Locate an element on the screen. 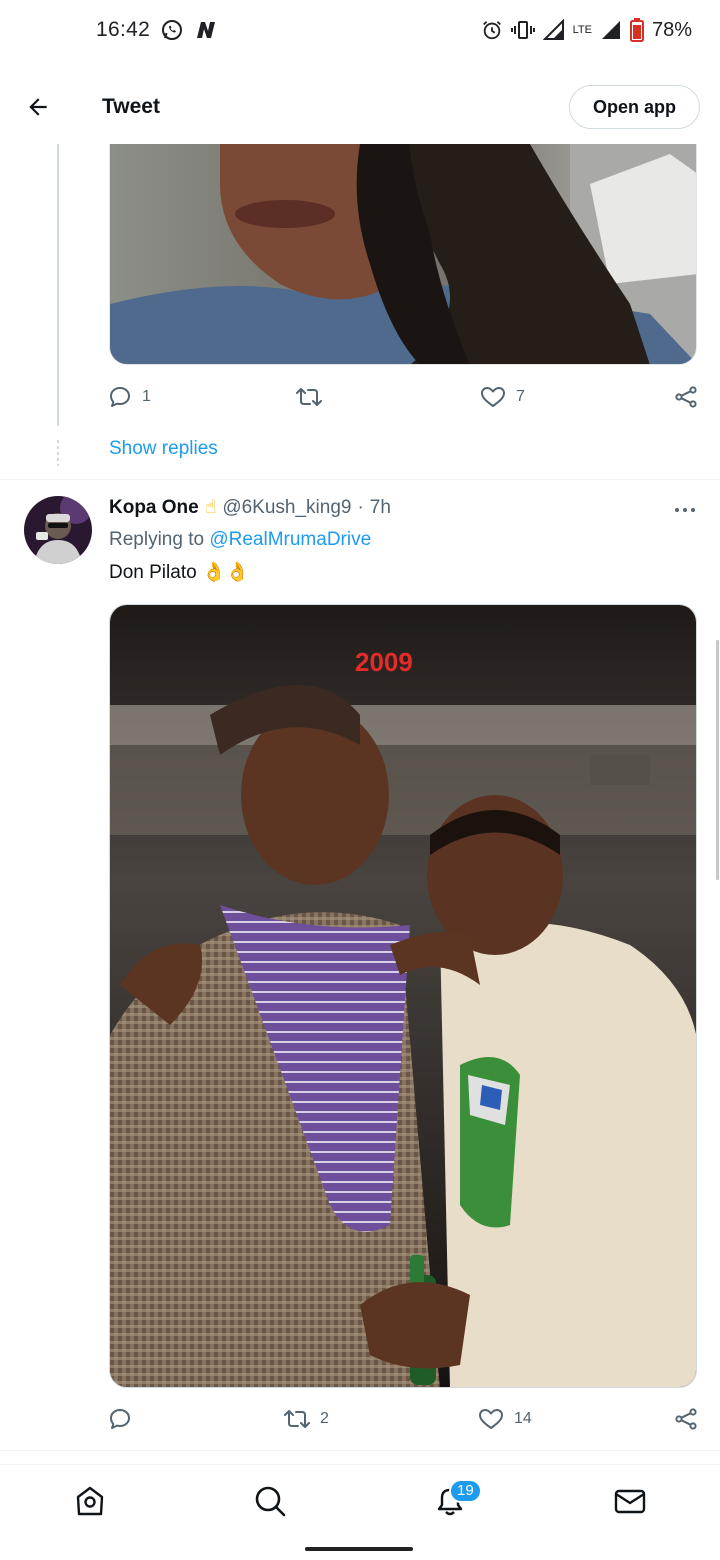  search-icon is located at coordinates (270, 1501).